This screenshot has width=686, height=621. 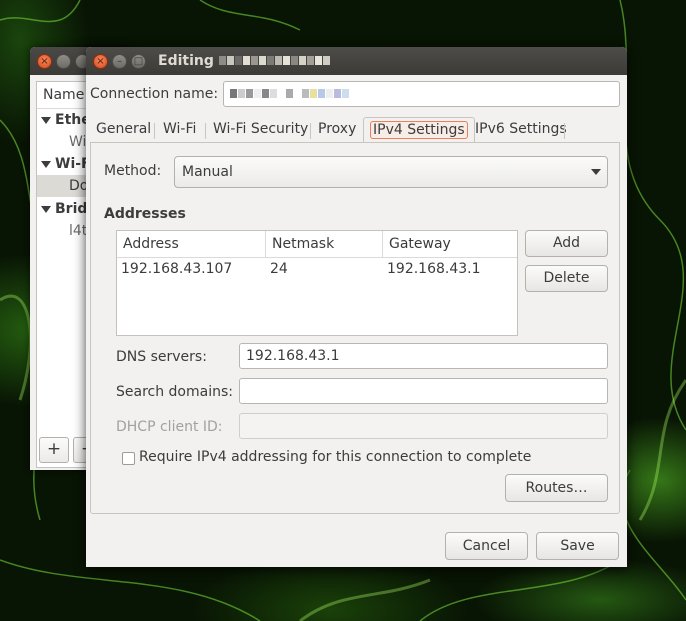 I want to click on column-header-netmask: Netmask, so click(x=324, y=244).